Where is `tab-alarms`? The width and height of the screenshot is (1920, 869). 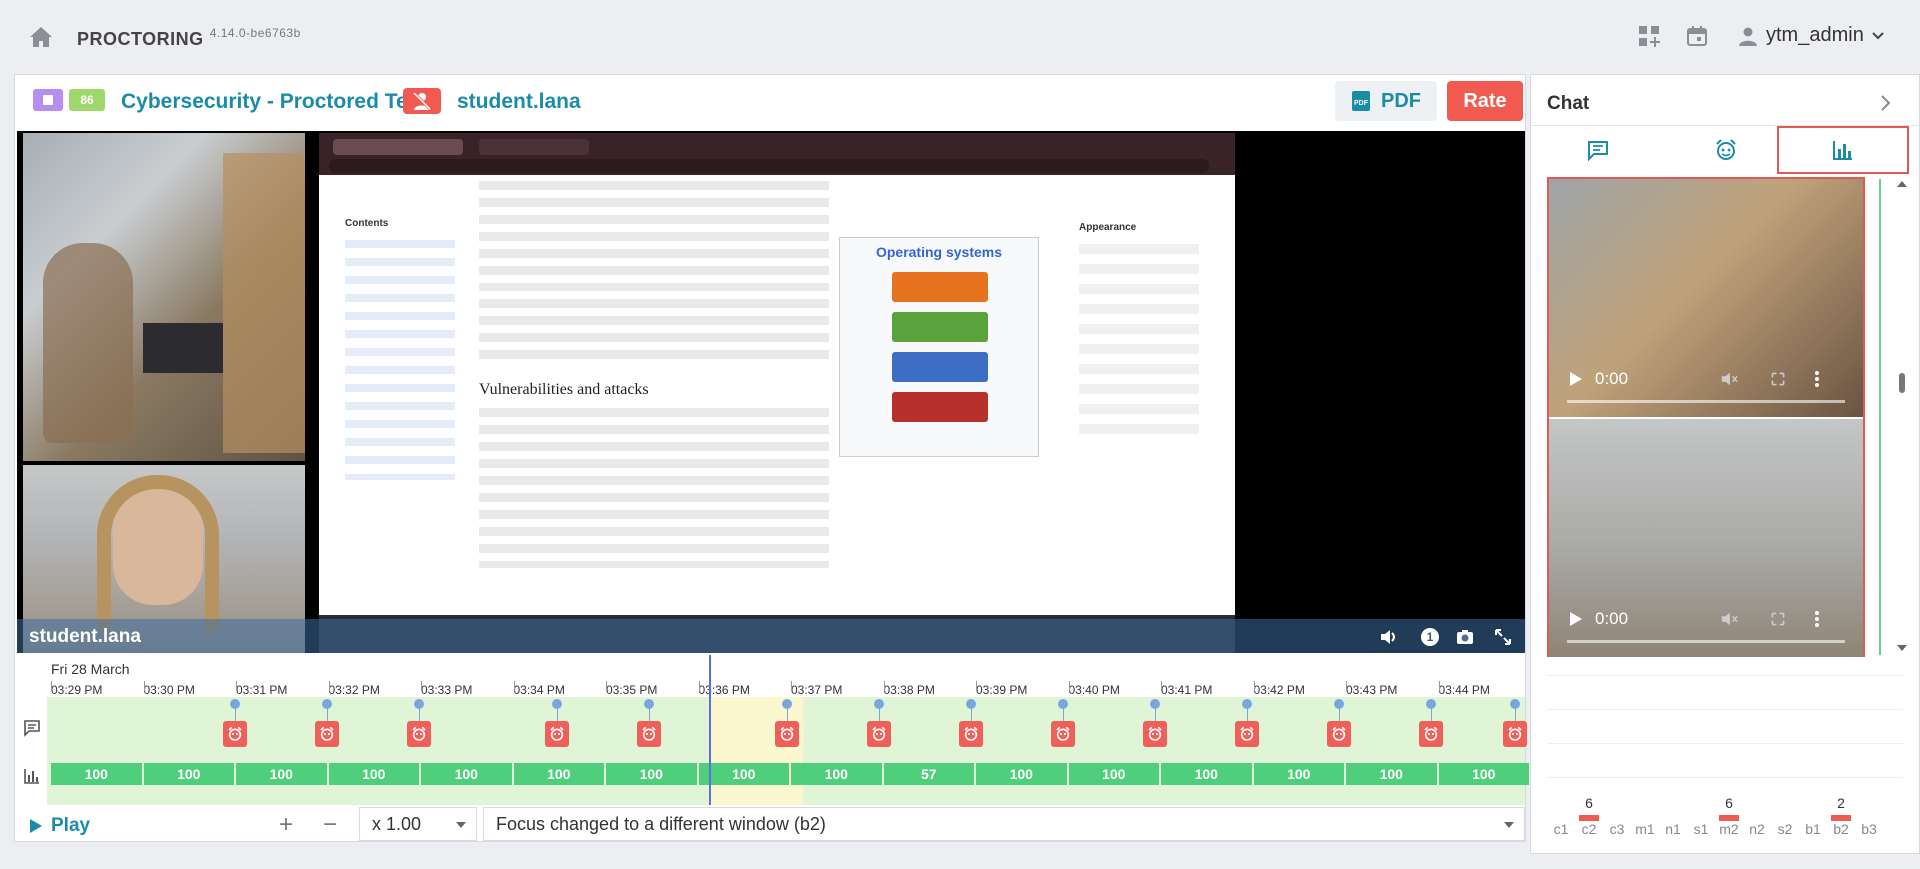 tab-alarms is located at coordinates (1726, 150).